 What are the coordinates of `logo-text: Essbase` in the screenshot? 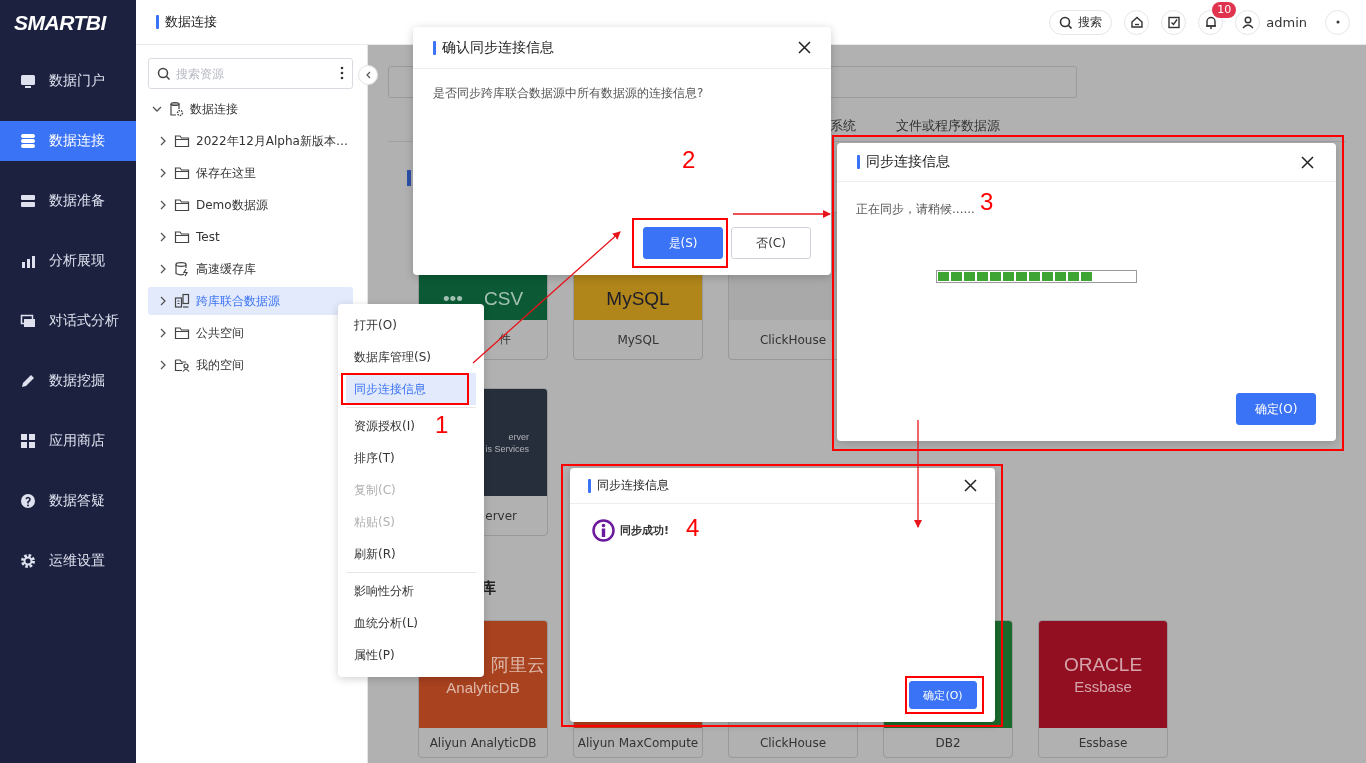 It's located at (1103, 686).